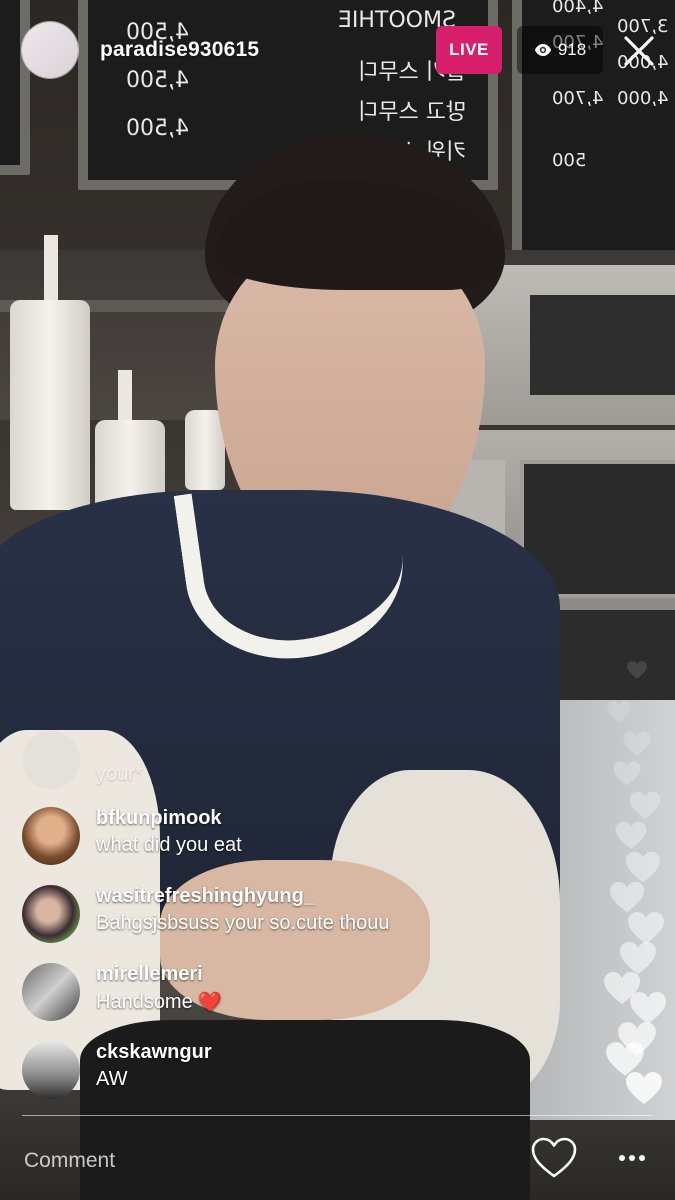  What do you see at coordinates (112, 1079) in the screenshot?
I see `comment-text: AW` at bounding box center [112, 1079].